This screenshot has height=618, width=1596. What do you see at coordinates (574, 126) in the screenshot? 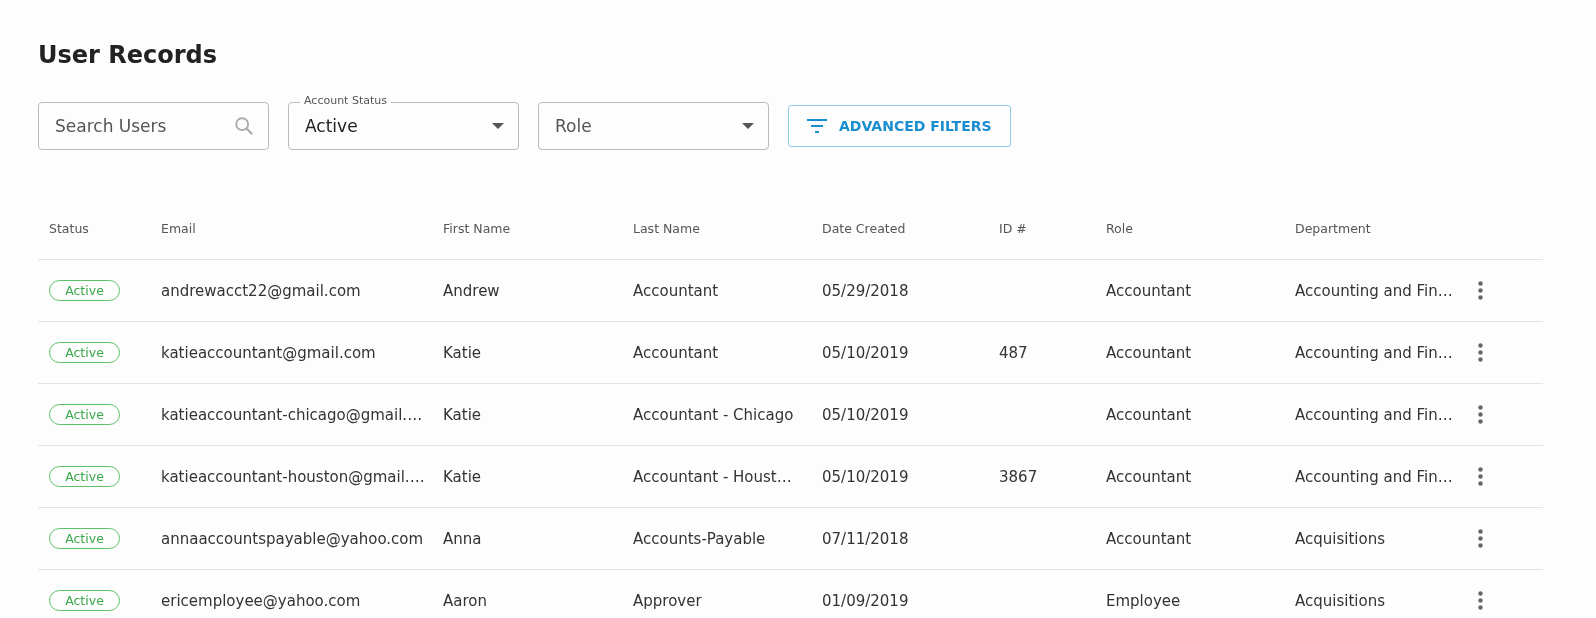
I see `field-placeholder: Role` at bounding box center [574, 126].